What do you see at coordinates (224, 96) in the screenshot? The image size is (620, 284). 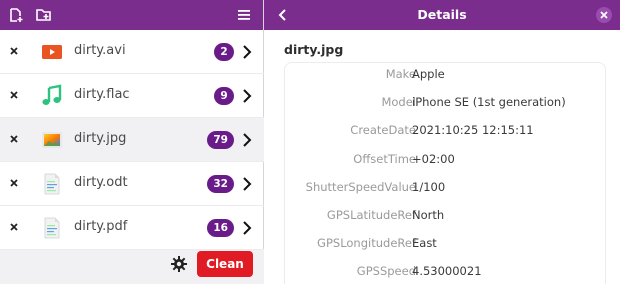 I see `metadata-count-badge: 9` at bounding box center [224, 96].